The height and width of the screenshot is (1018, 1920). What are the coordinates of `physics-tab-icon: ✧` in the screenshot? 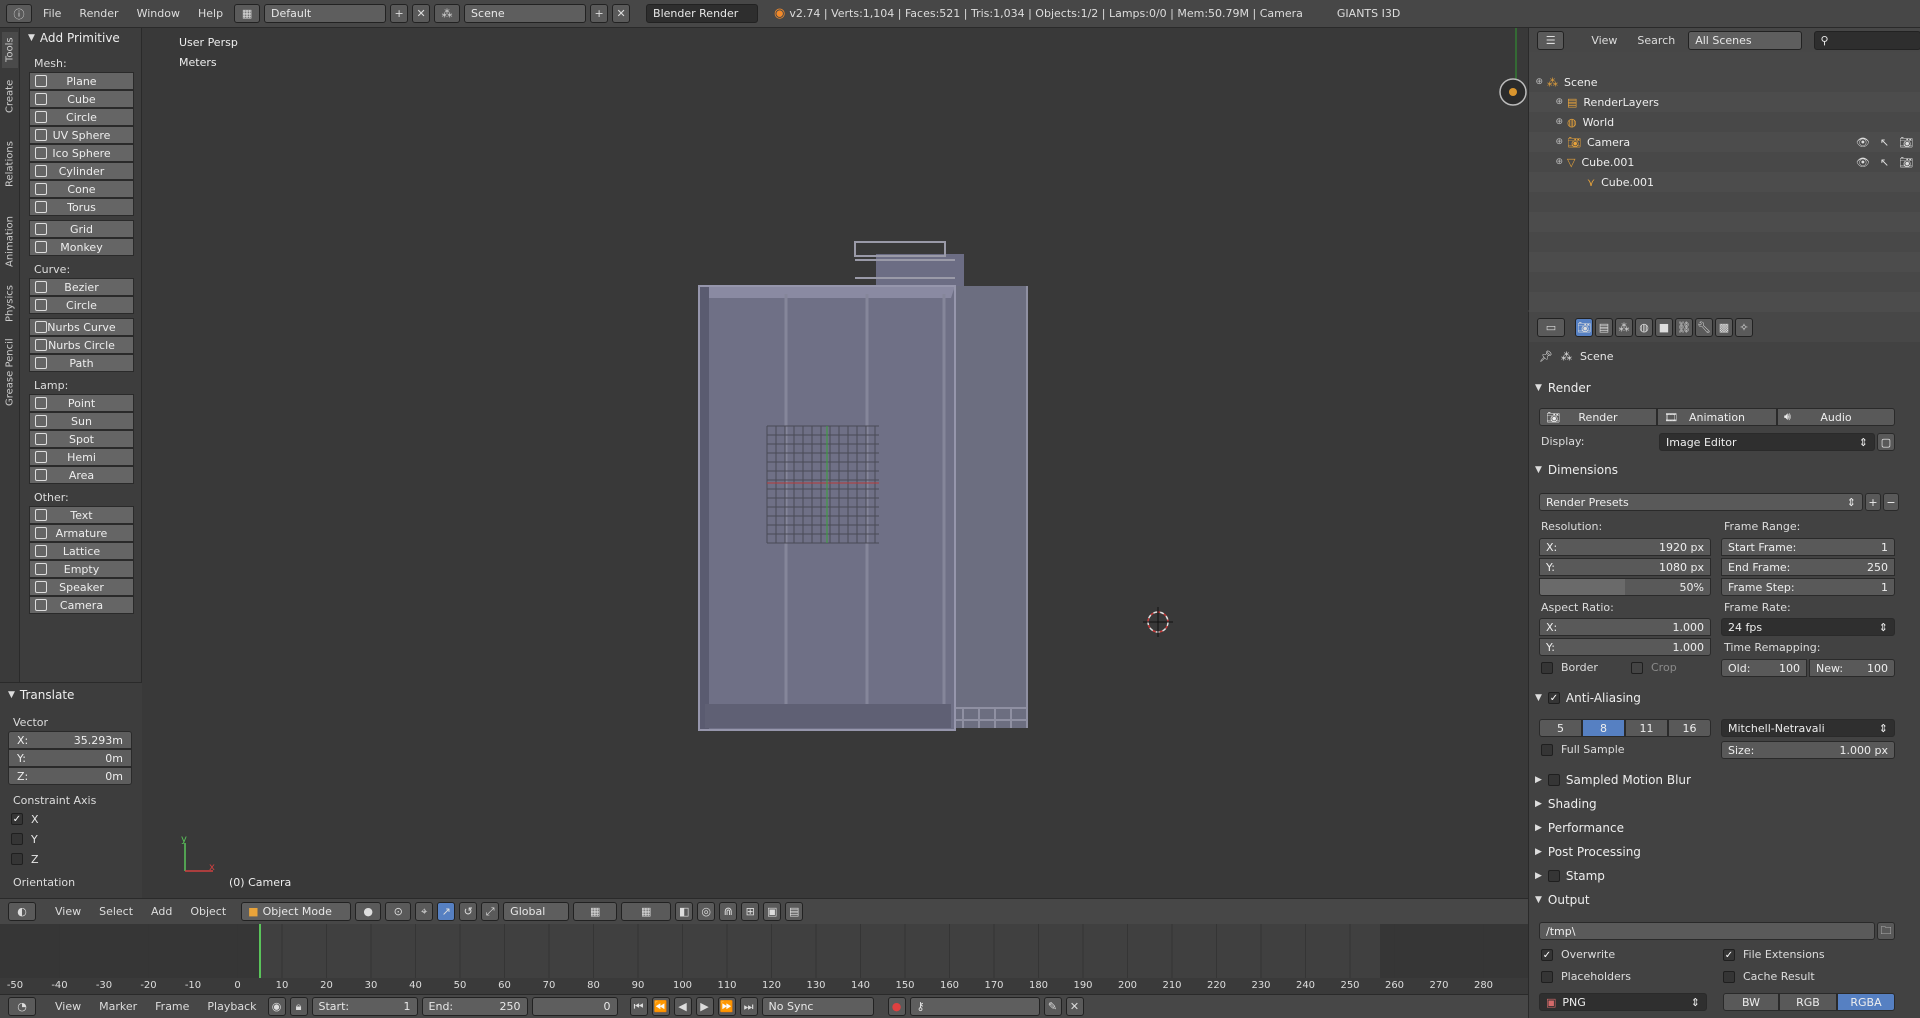 It's located at (1744, 327).